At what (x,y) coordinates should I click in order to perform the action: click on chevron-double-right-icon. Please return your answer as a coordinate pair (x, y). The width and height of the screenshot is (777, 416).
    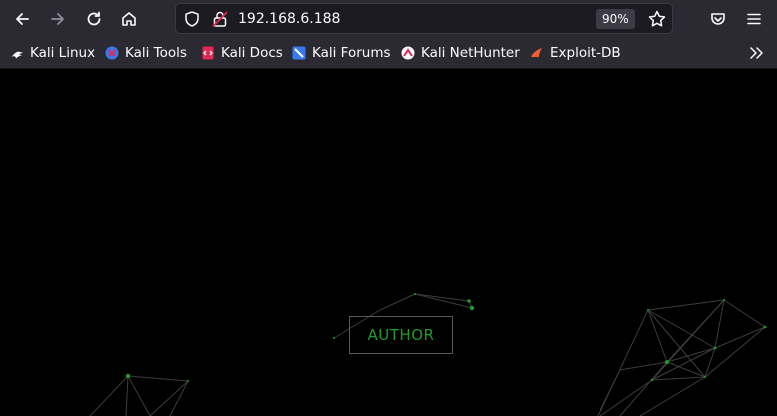
    Looking at the image, I should click on (756, 53).